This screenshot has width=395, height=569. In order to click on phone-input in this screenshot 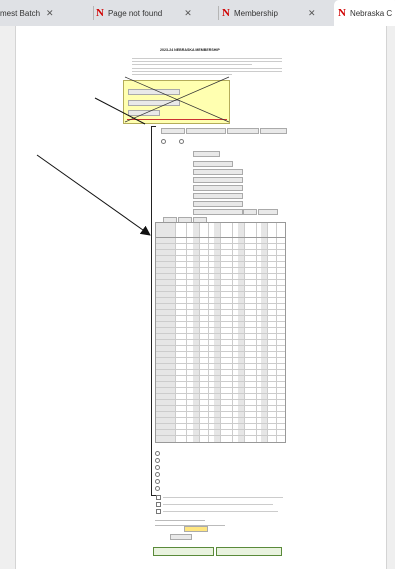, I will do `click(218, 188)`.